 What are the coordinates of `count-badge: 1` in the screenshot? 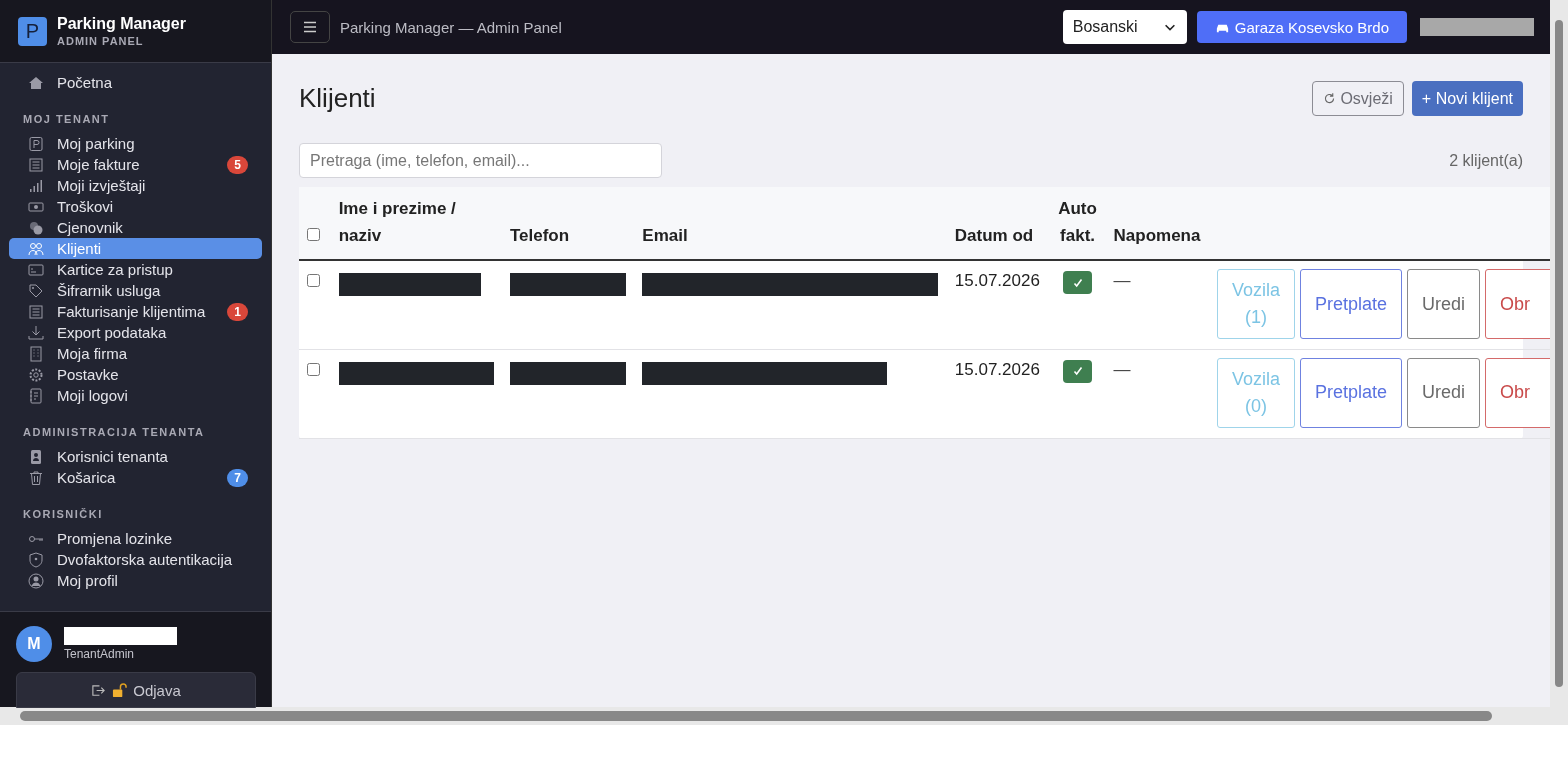 It's located at (237, 311).